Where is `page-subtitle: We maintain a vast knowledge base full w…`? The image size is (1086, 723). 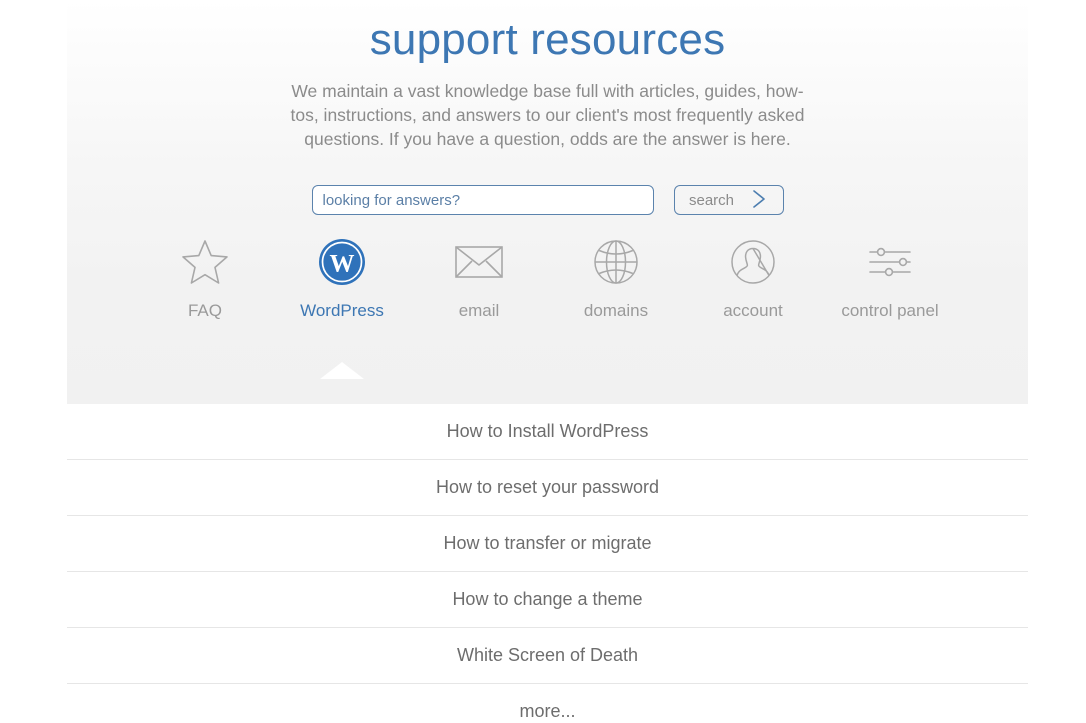
page-subtitle: We maintain a vast knowledge base full w… is located at coordinates (547, 115).